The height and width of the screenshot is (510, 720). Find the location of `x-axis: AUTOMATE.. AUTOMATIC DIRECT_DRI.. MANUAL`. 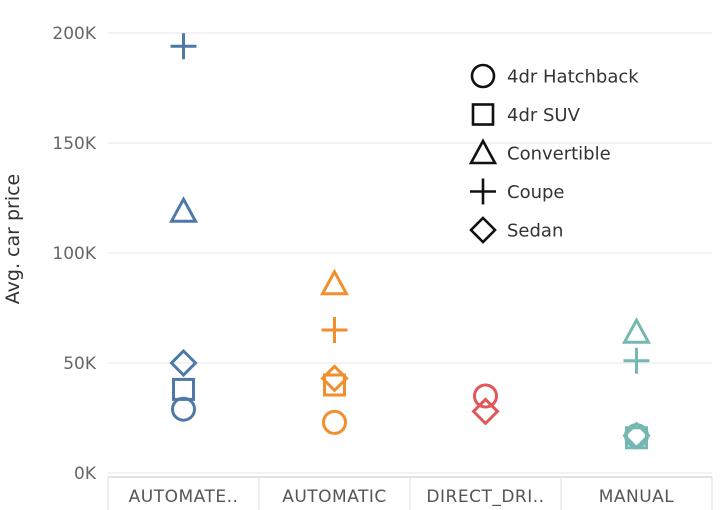

x-axis: AUTOMATE.. AUTOMATIC DIRECT_DRI.. MANUAL is located at coordinates (410, 493).